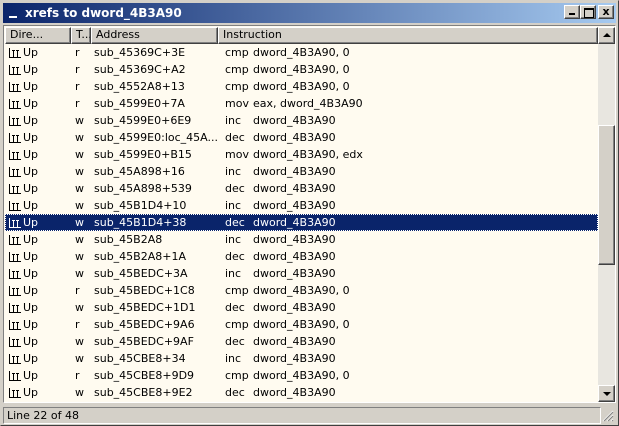 Image resolution: width=619 pixels, height=426 pixels. Describe the element at coordinates (140, 52) in the screenshot. I see `address-cell: sub_45369C+3E` at that location.